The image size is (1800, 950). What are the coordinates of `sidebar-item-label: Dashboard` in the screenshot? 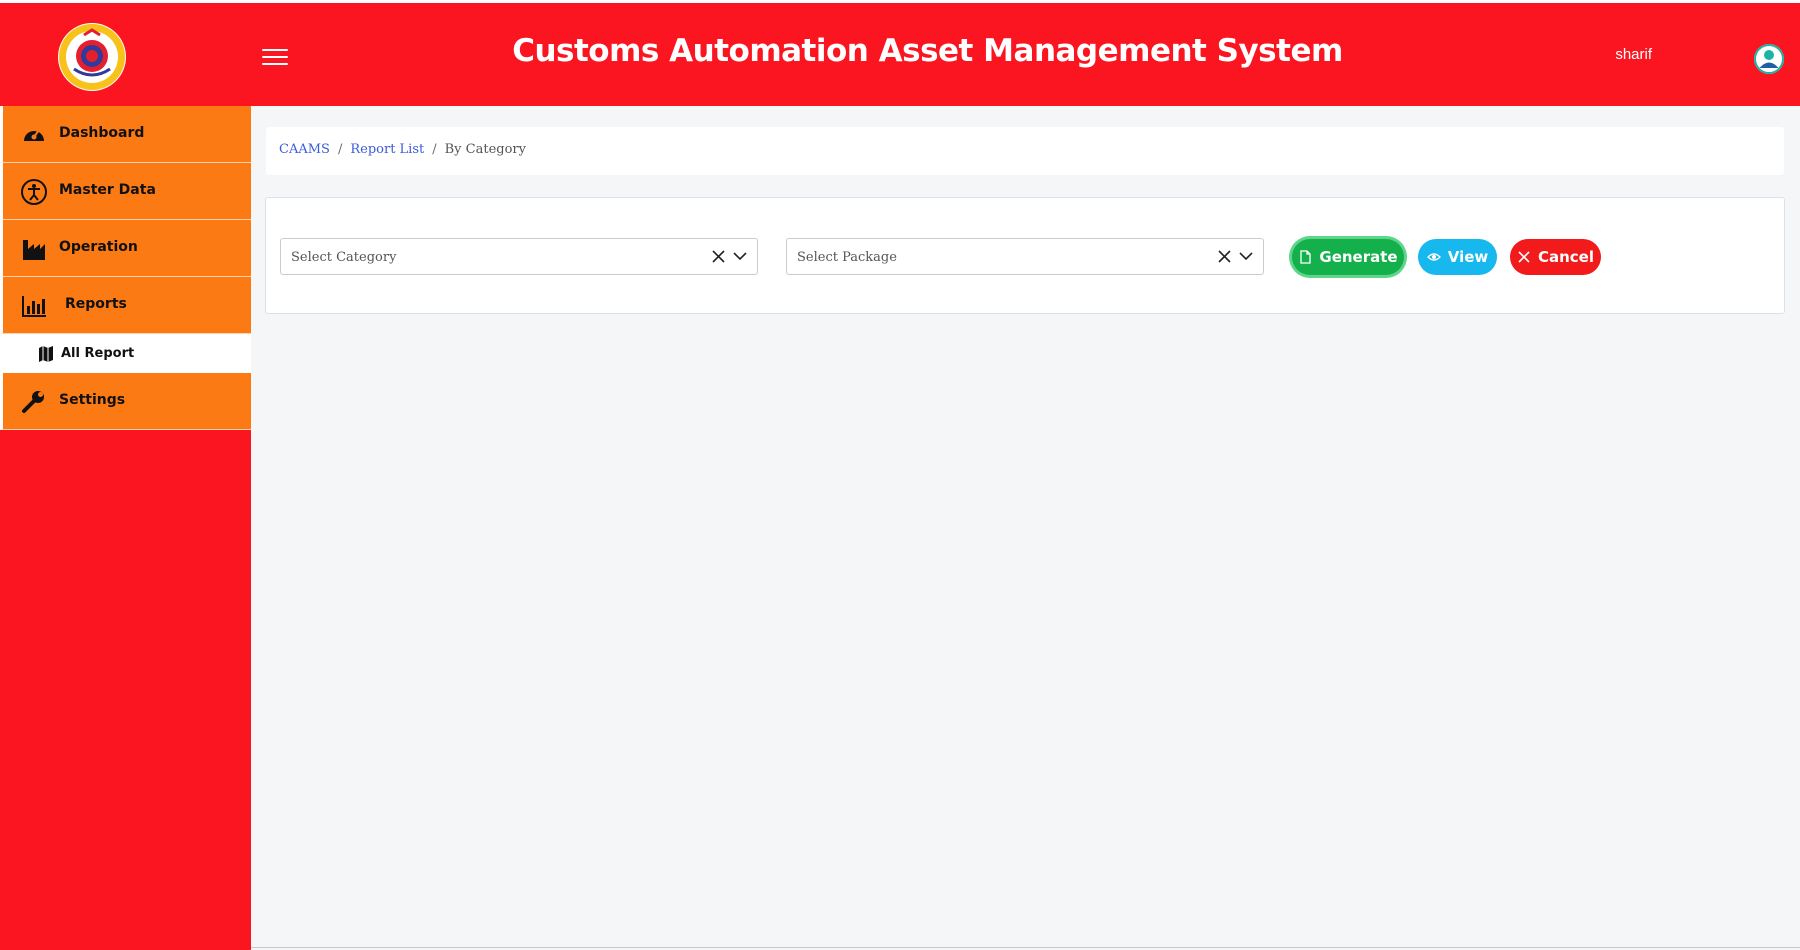 It's located at (102, 133).